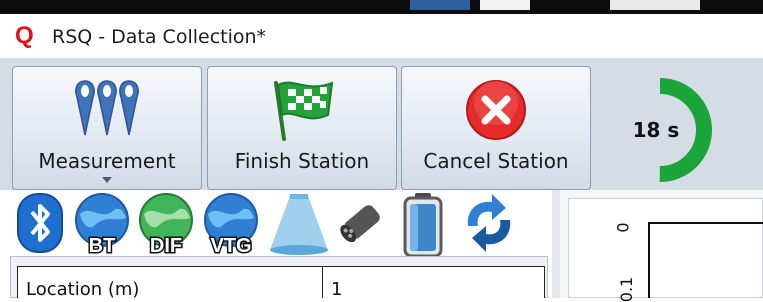 The height and width of the screenshot is (302, 763). Describe the element at coordinates (159, 37) in the screenshot. I see `window-title: RSQ - Data Collection*` at that location.